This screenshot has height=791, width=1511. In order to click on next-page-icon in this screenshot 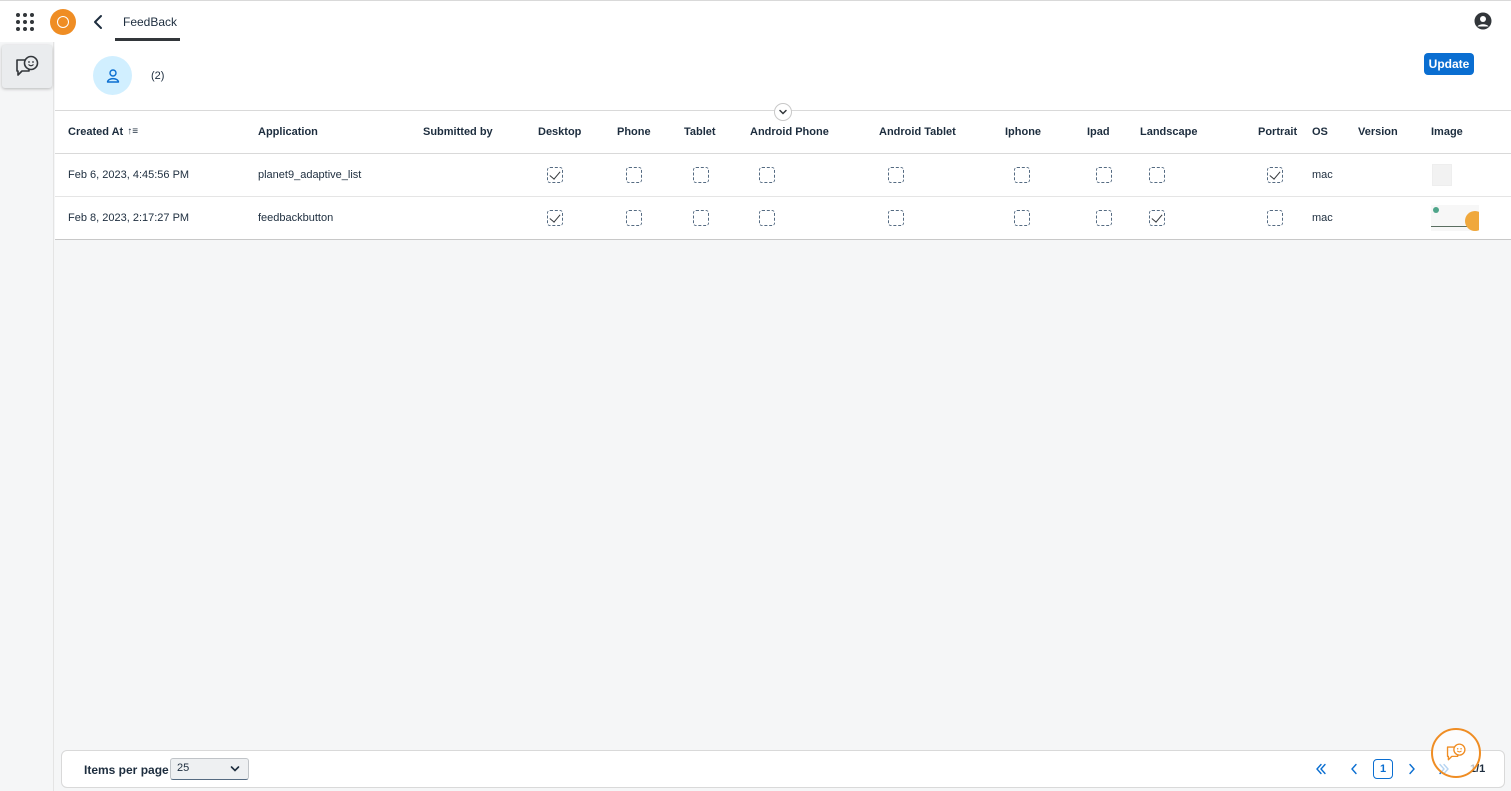, I will do `click(1412, 769)`.